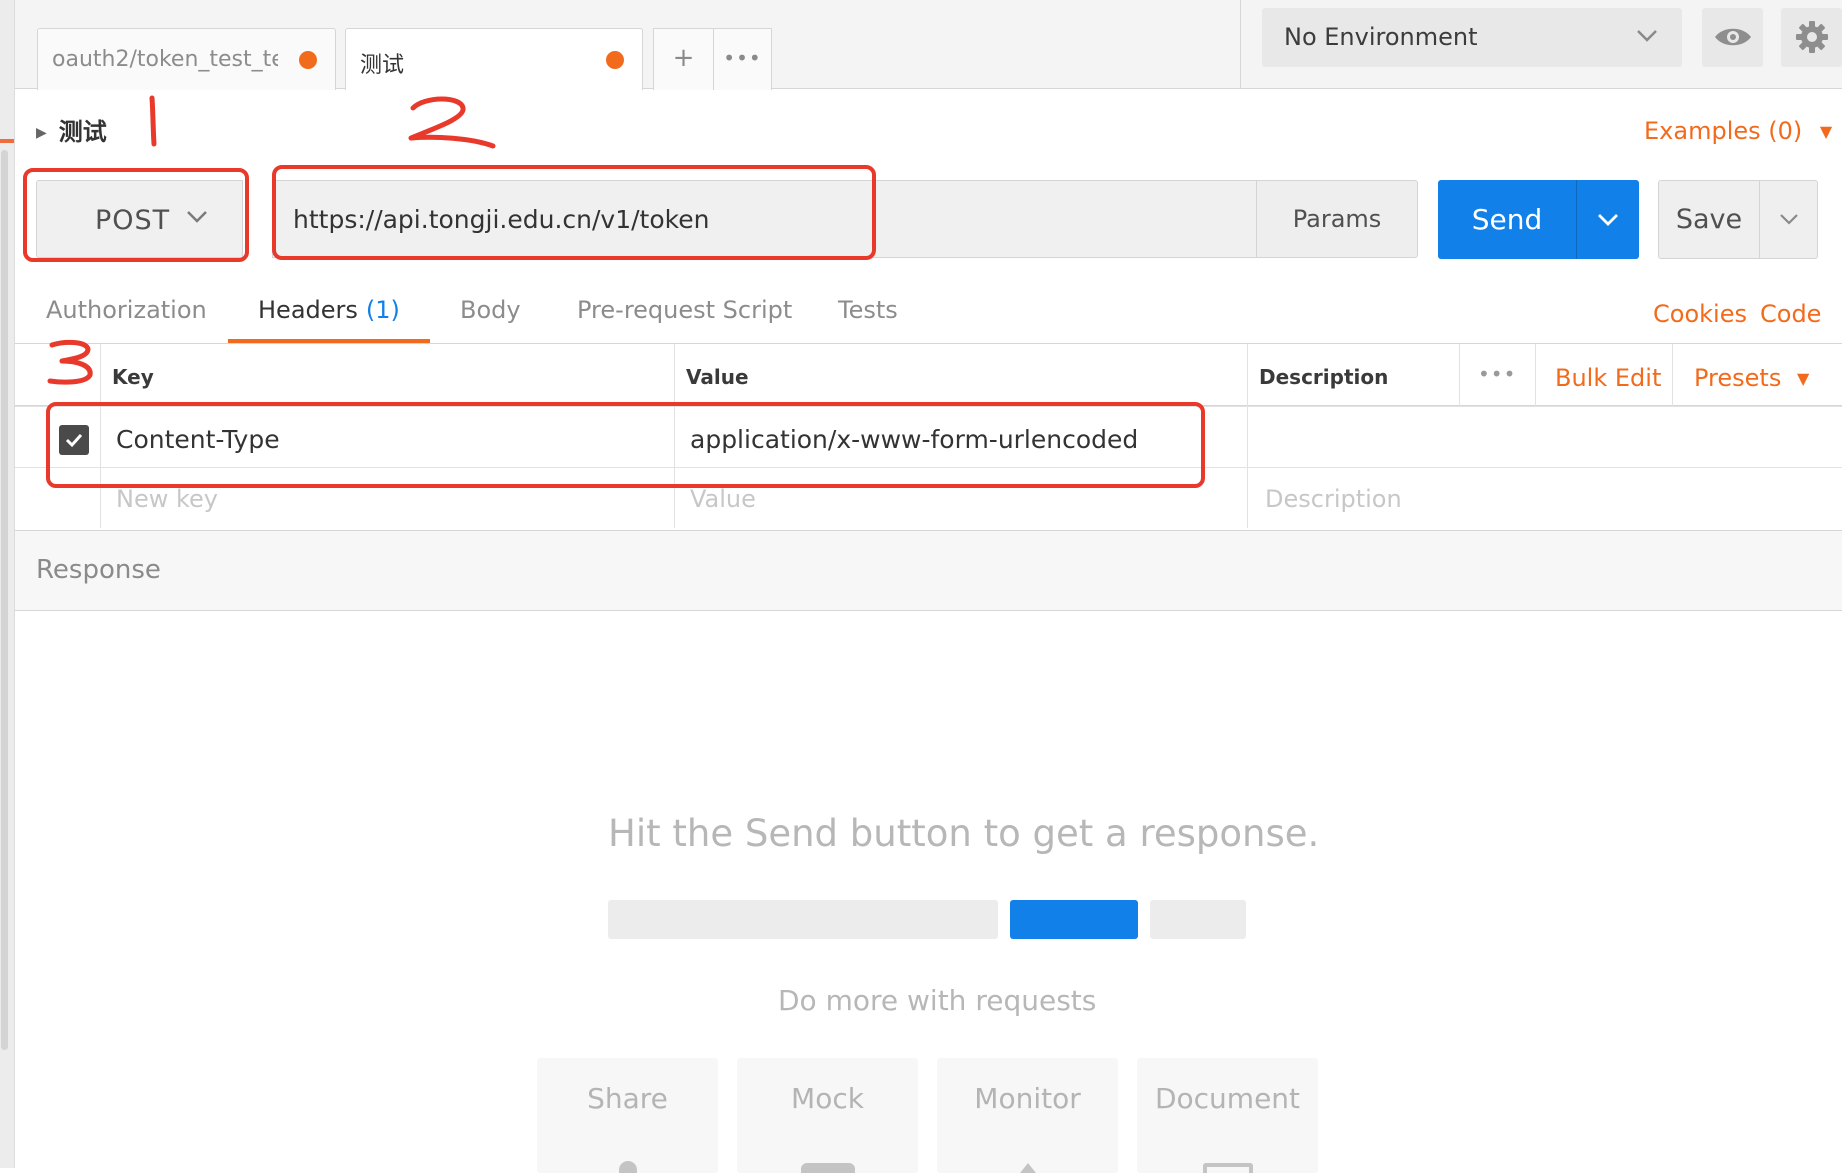 The height and width of the screenshot is (1173, 1842). Describe the element at coordinates (937, 1000) in the screenshot. I see `do-more-heading: Do more with requests` at that location.